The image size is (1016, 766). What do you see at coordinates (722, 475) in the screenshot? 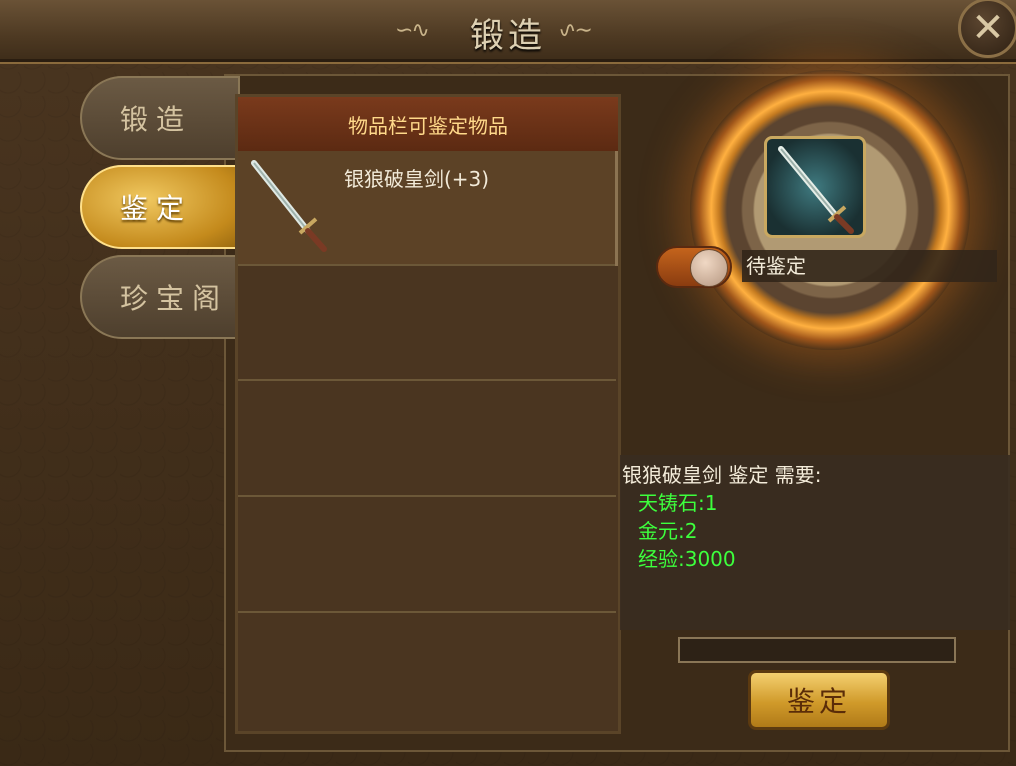
I see `requirements-title: 银狼破皇剑 鉴定 需要:` at bounding box center [722, 475].